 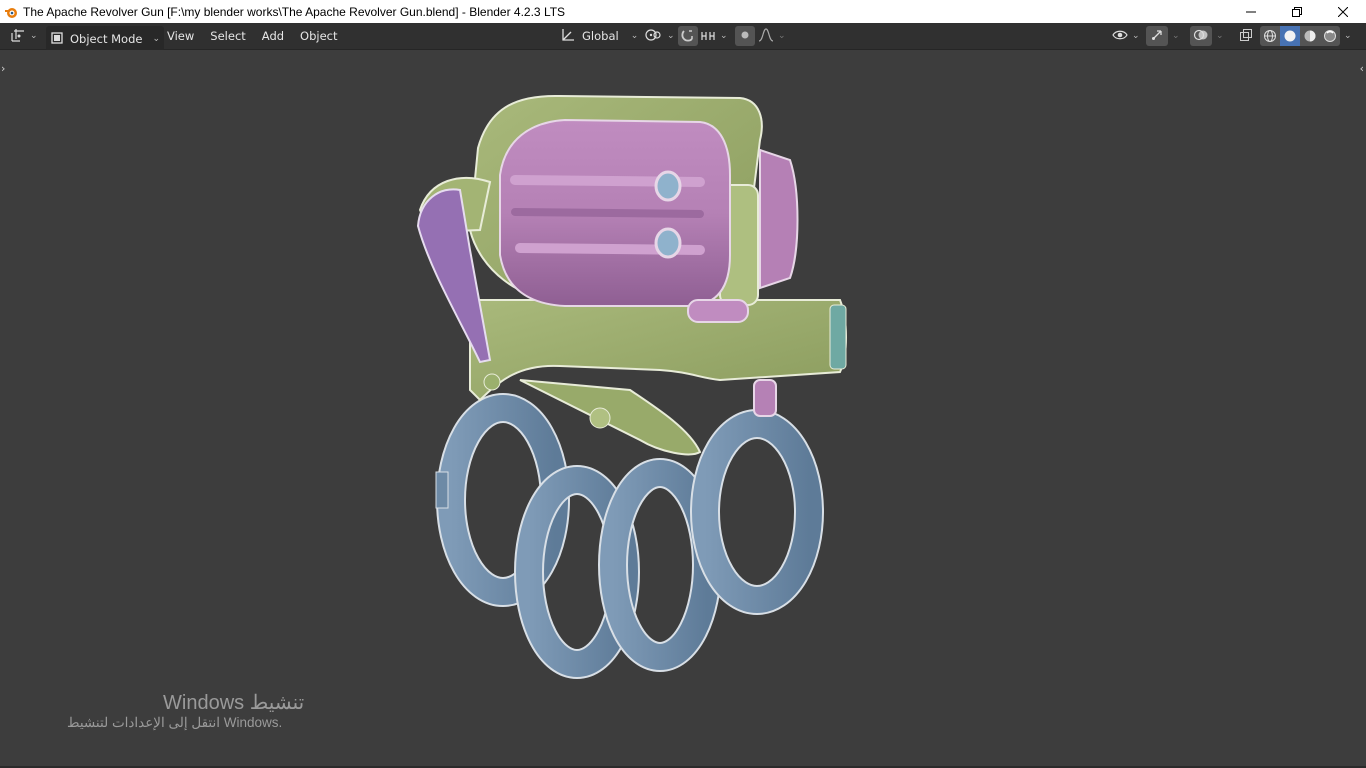 I want to click on snap-toggle, so click(x=688, y=36).